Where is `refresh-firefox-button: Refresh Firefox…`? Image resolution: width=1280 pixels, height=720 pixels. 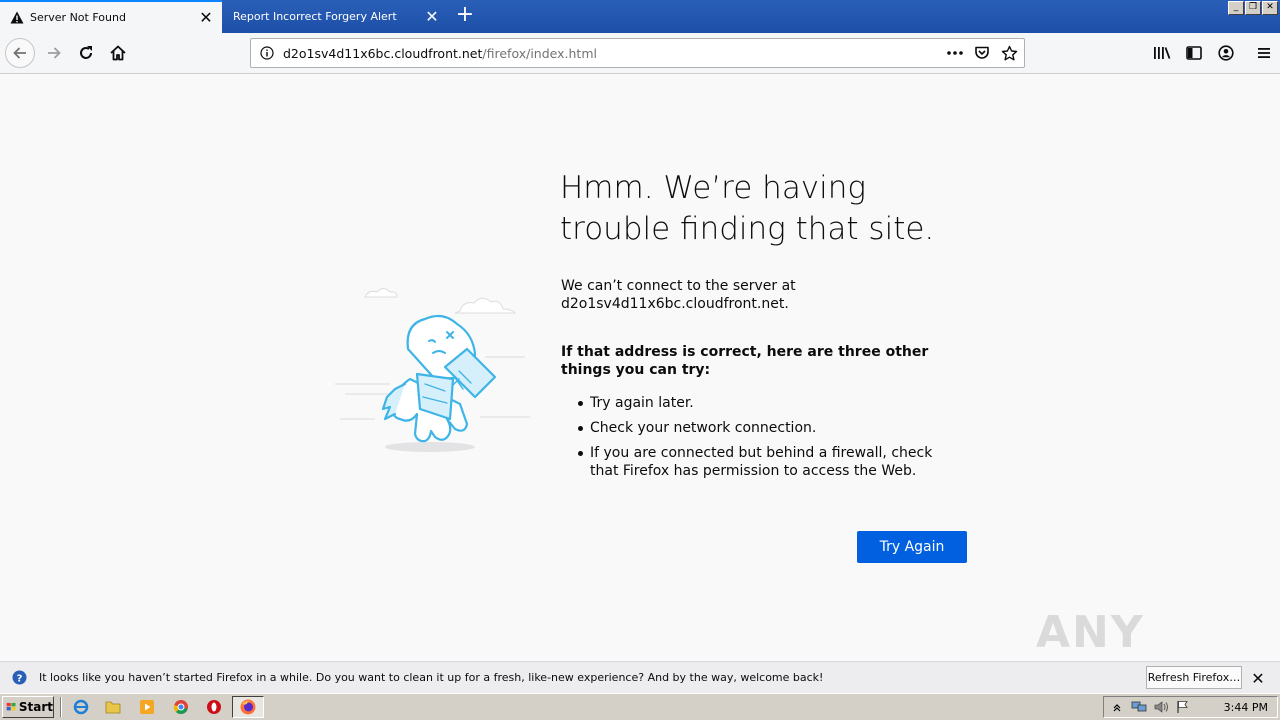 refresh-firefox-button: Refresh Firefox… is located at coordinates (1194, 677).